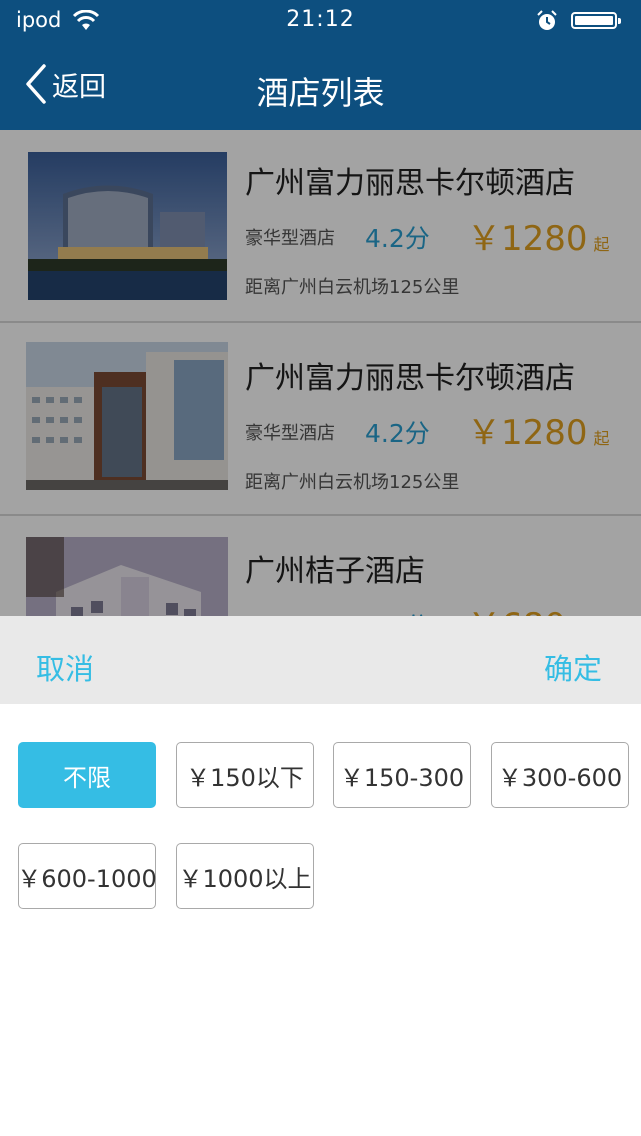 The height and width of the screenshot is (1136, 641). What do you see at coordinates (87, 775) in the screenshot?
I see `price-option-unlimited: 不限` at bounding box center [87, 775].